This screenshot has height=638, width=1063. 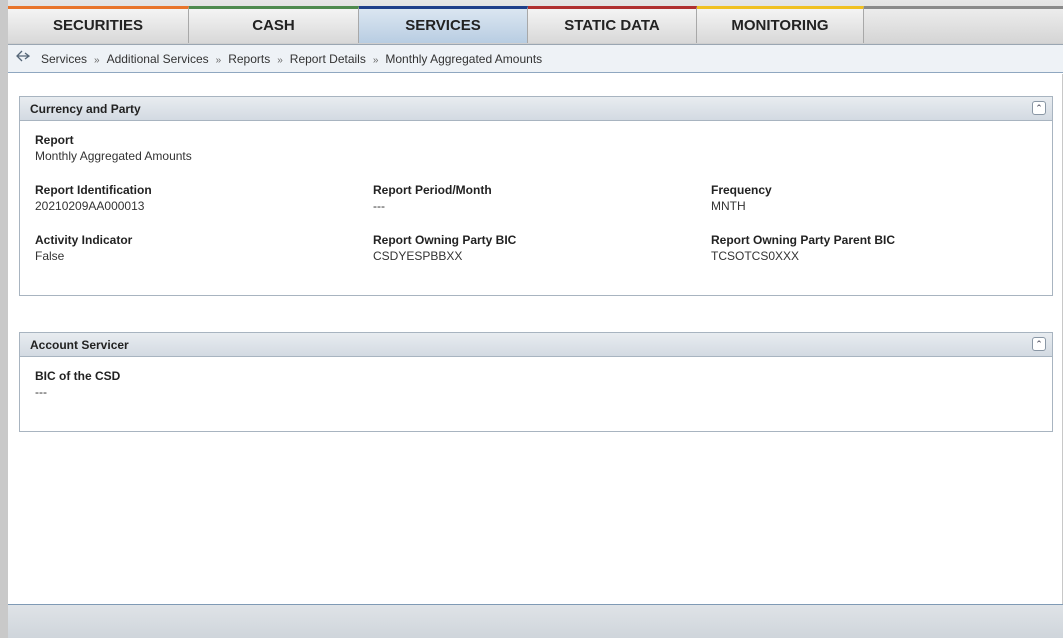 What do you see at coordinates (83, 248) in the screenshot?
I see `activity-indicator-field: Activity Indicator False` at bounding box center [83, 248].